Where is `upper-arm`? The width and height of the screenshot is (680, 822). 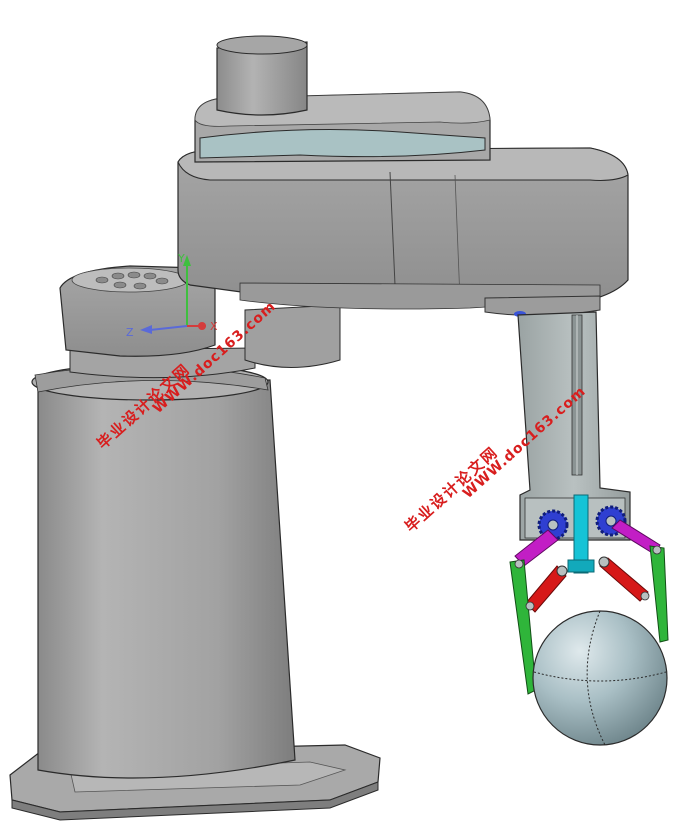 upper-arm is located at coordinates (403, 228).